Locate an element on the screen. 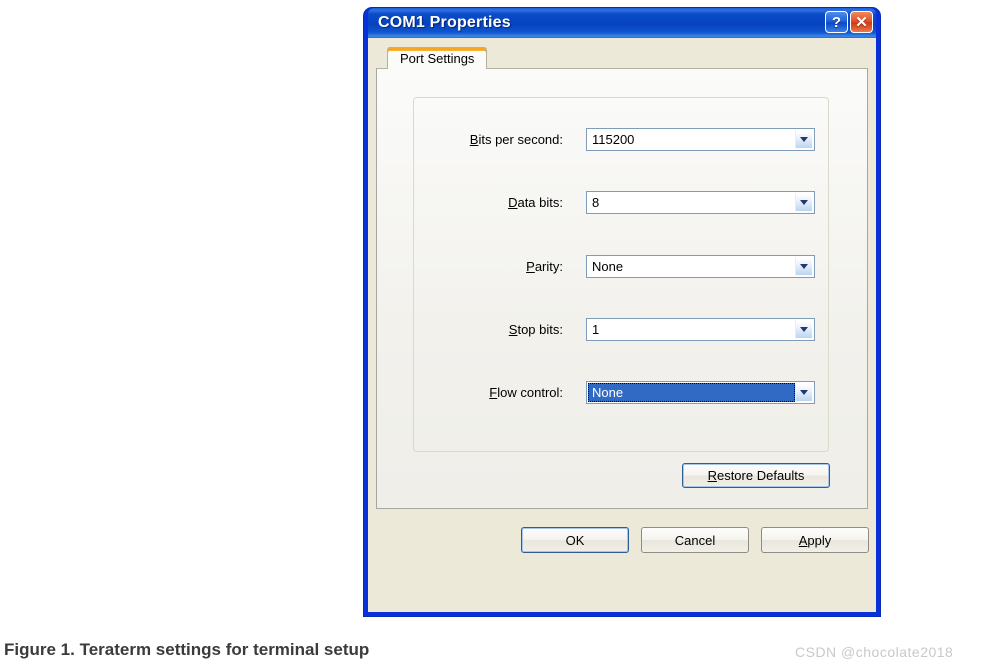  data-bits-label-text: ata bits: is located at coordinates (540, 202).